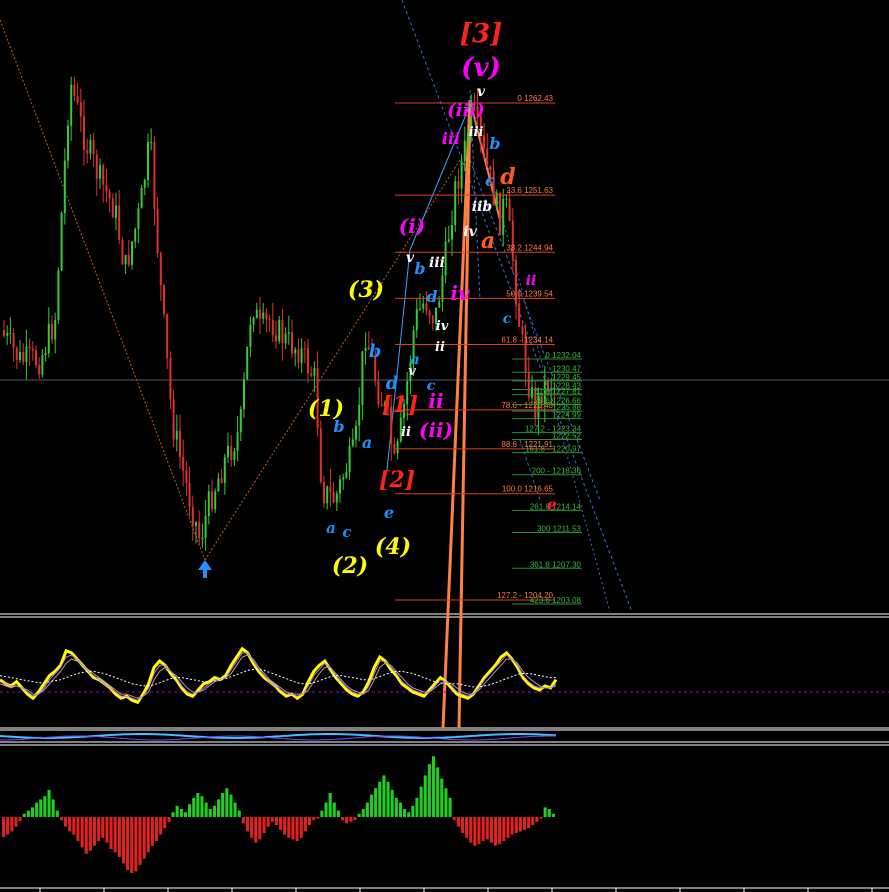  I want to click on fib-level-label: 361.8 1207.30, so click(556, 564).